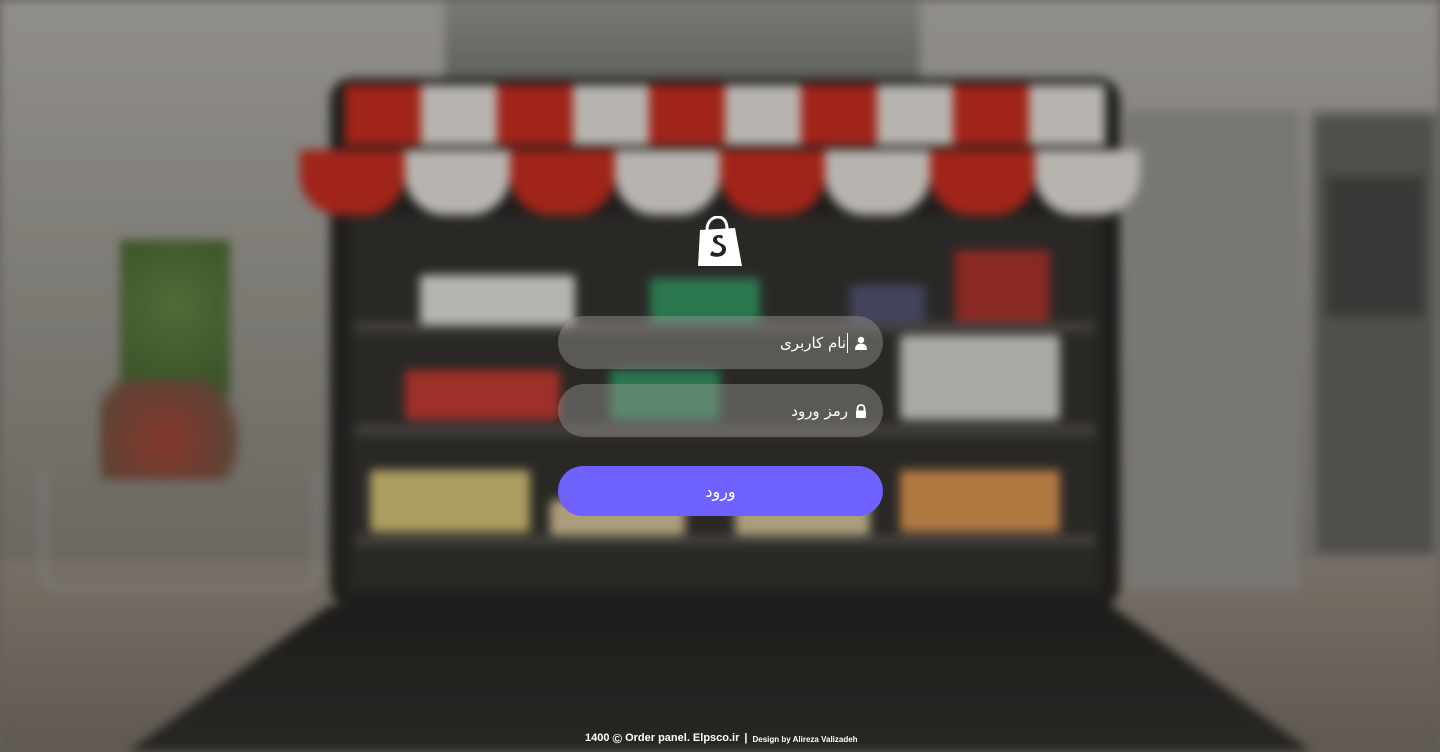 The width and height of the screenshot is (1440, 752). What do you see at coordinates (861, 343) in the screenshot?
I see `user-icon` at bounding box center [861, 343].